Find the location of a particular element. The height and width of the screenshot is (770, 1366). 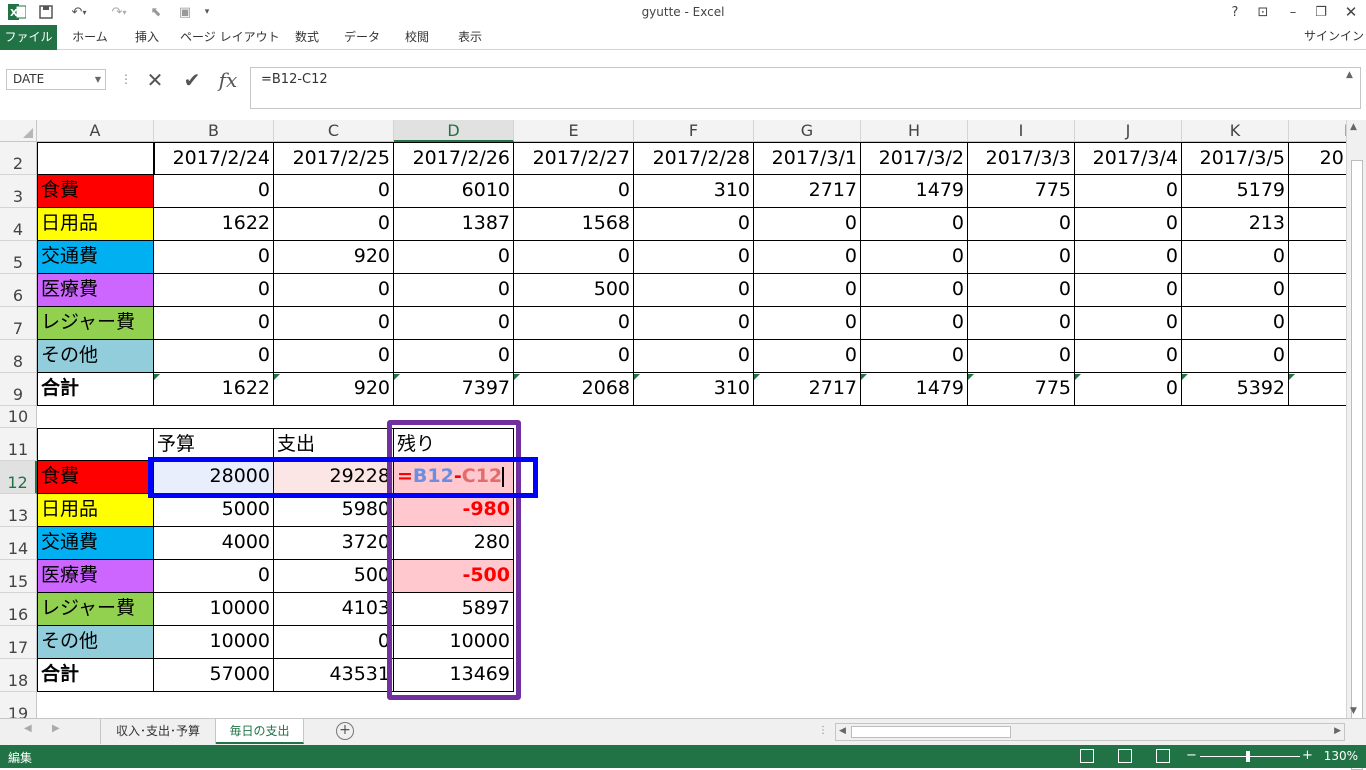

category-label: 日用品 is located at coordinates (95, 510).